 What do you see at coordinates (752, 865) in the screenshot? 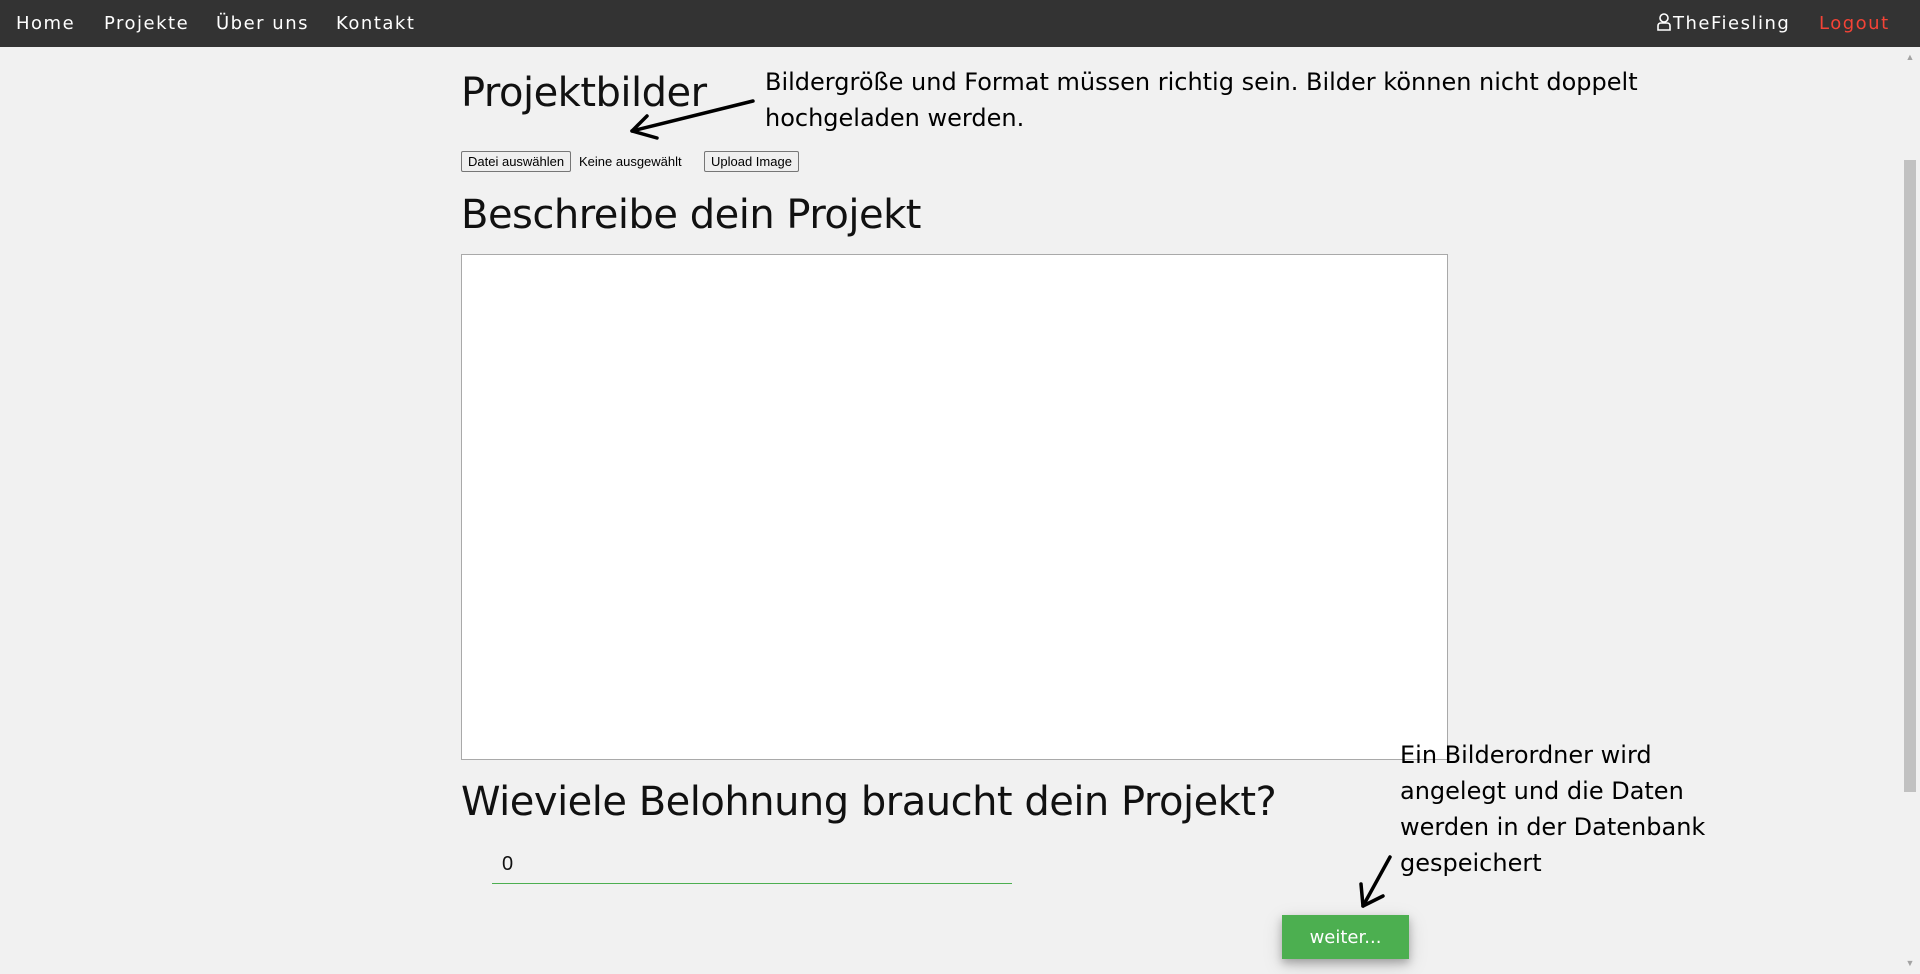
I see `reward-input` at bounding box center [752, 865].